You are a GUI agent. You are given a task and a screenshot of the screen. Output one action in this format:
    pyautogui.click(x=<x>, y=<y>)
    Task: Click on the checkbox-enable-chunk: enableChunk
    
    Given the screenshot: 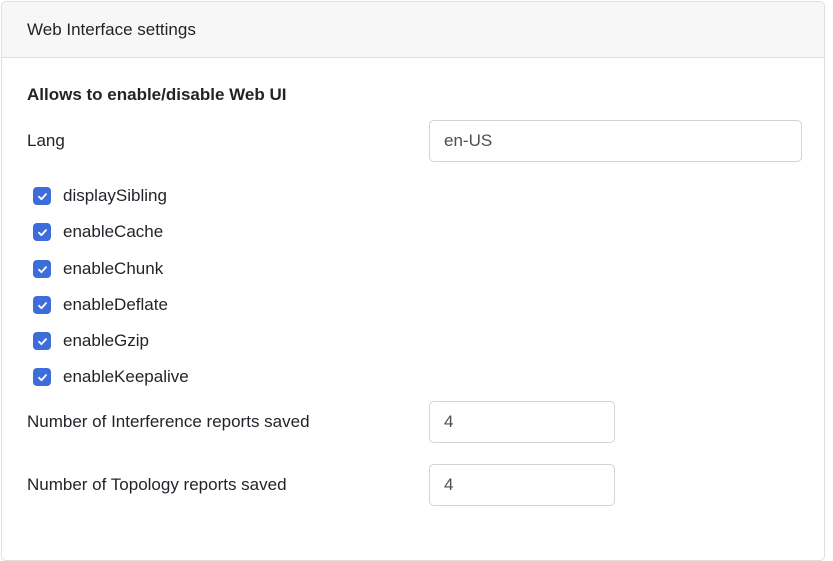 What is the action you would take?
    pyautogui.click(x=98, y=269)
    